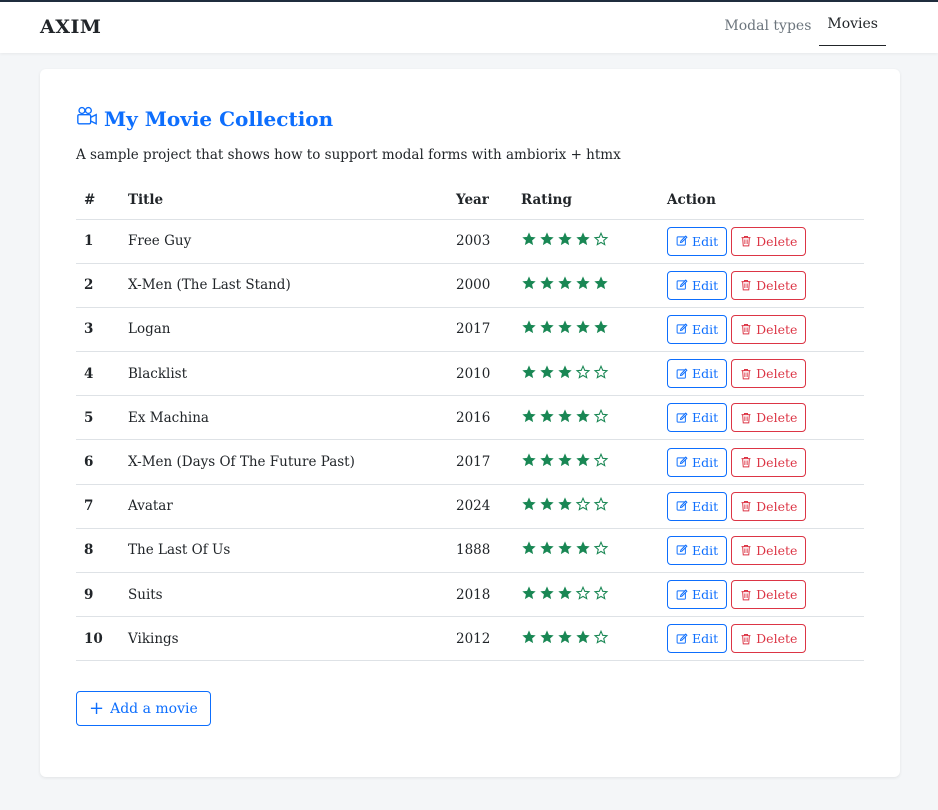 The image size is (938, 810). Describe the element at coordinates (480, 551) in the screenshot. I see `movie-year: 1888` at that location.